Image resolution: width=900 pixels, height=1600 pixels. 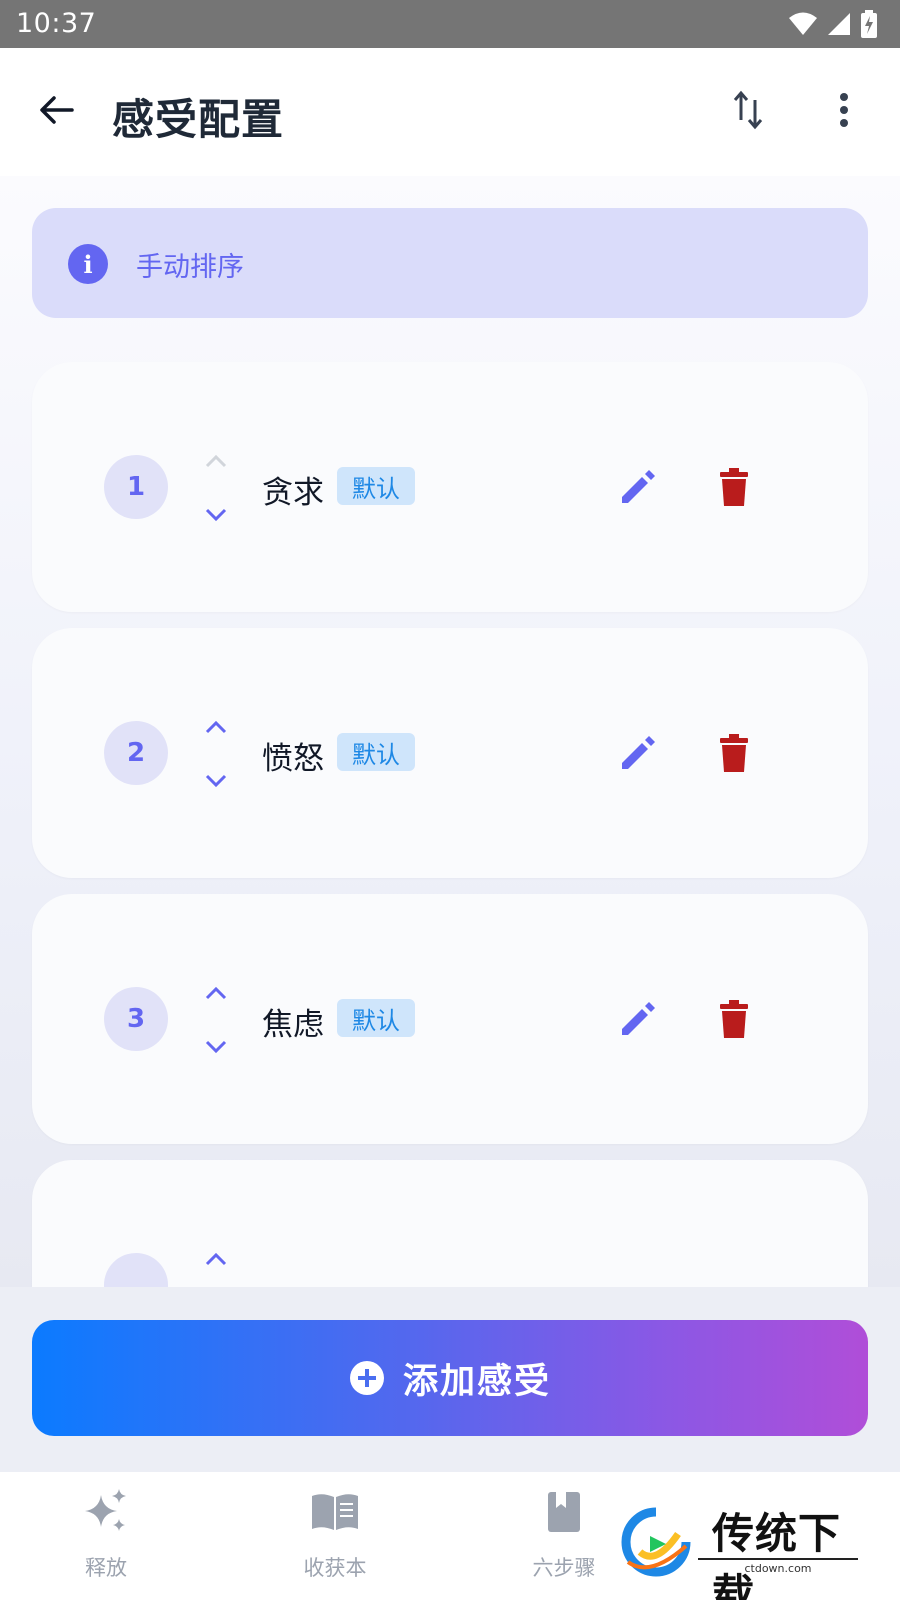 I want to click on page-title: 感受配置, so click(x=198, y=119).